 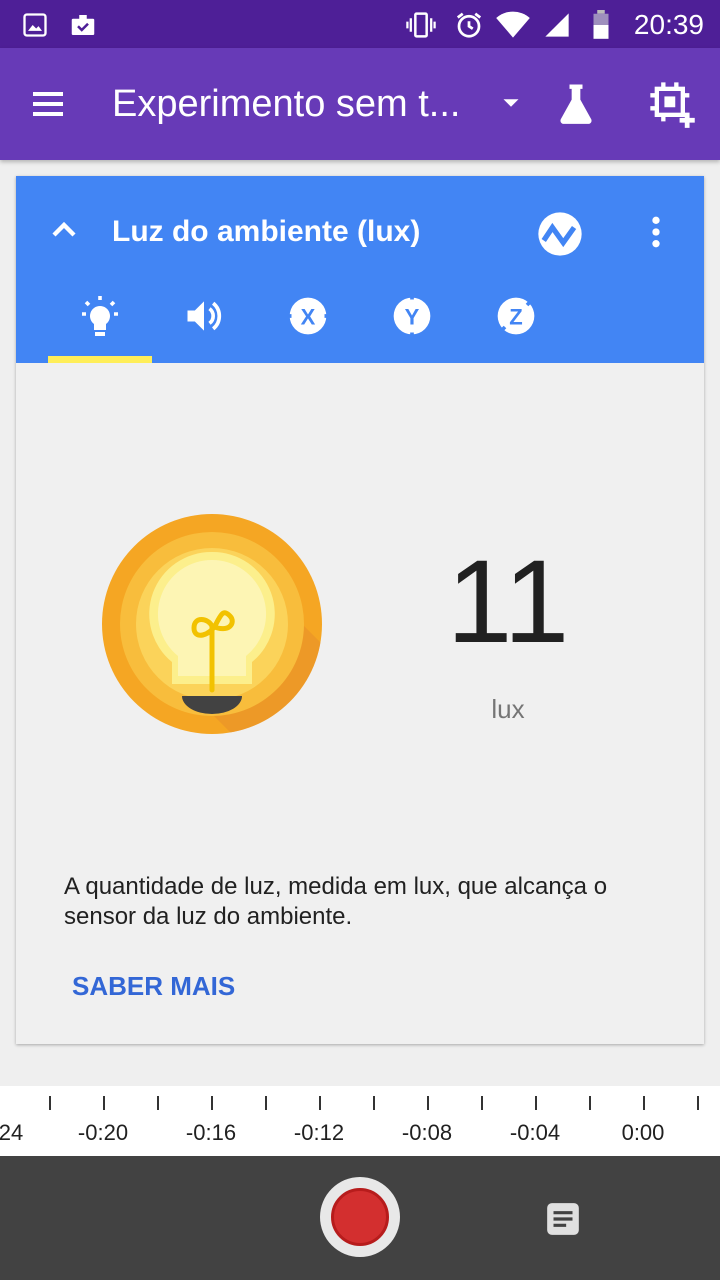 I want to click on collapse-button, so click(x=64, y=230).